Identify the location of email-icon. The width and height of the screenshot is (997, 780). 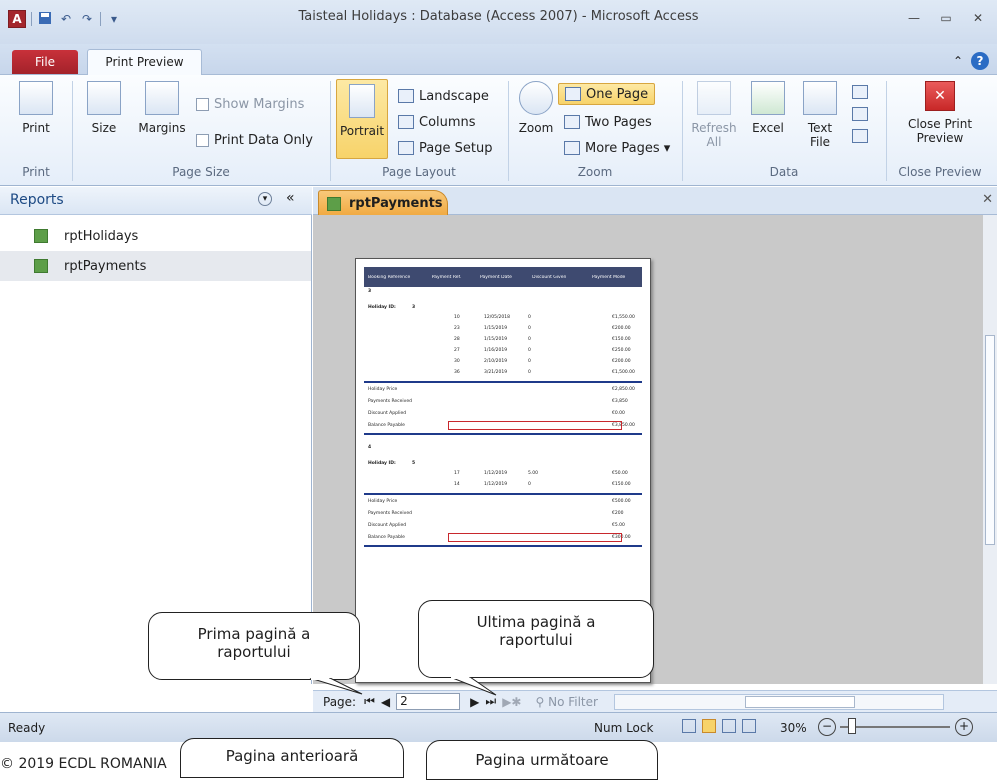
(860, 92).